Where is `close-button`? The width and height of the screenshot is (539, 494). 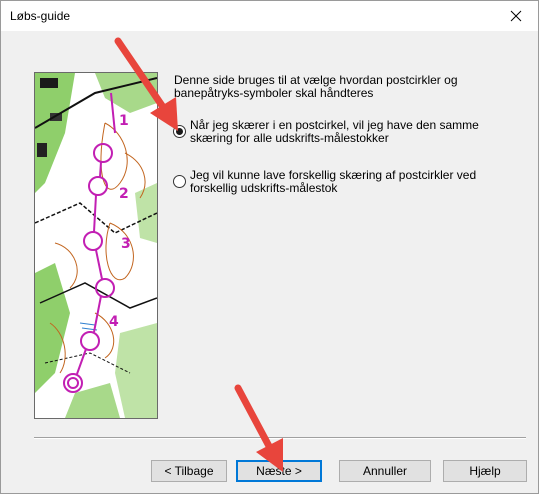 close-button is located at coordinates (516, 16).